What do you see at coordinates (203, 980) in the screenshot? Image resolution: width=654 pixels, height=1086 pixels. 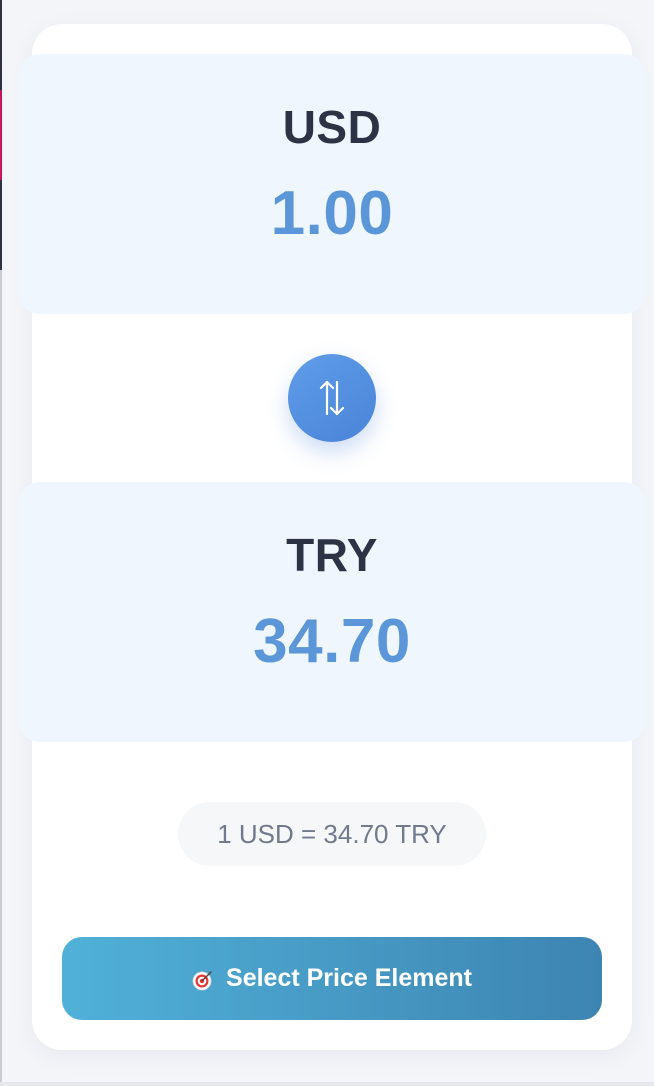 I see `target-icon` at bounding box center [203, 980].